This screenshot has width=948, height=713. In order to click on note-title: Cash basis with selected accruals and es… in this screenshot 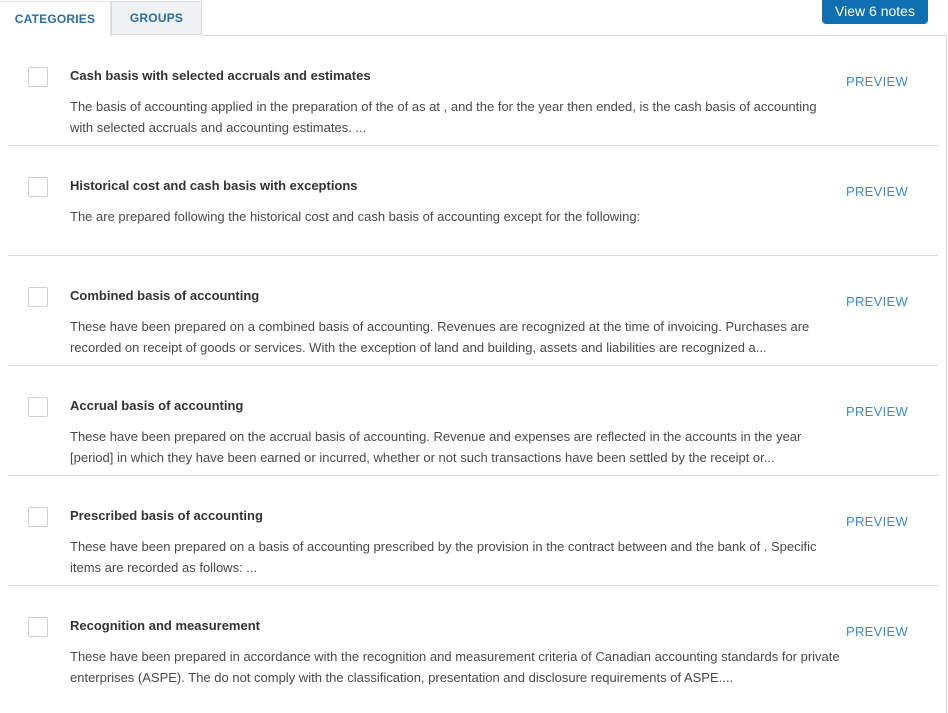, I will do `click(220, 75)`.